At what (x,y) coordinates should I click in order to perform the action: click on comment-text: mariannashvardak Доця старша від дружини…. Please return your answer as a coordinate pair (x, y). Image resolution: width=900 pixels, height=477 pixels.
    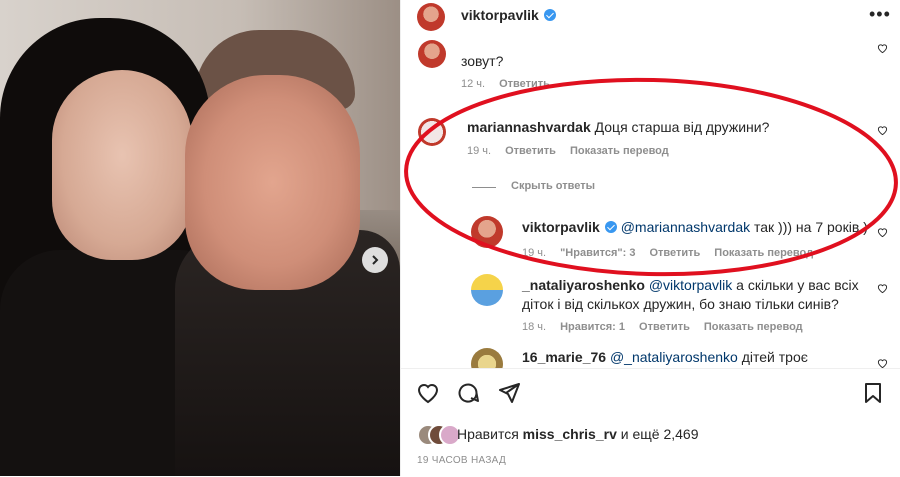
    Looking at the image, I should click on (618, 127).